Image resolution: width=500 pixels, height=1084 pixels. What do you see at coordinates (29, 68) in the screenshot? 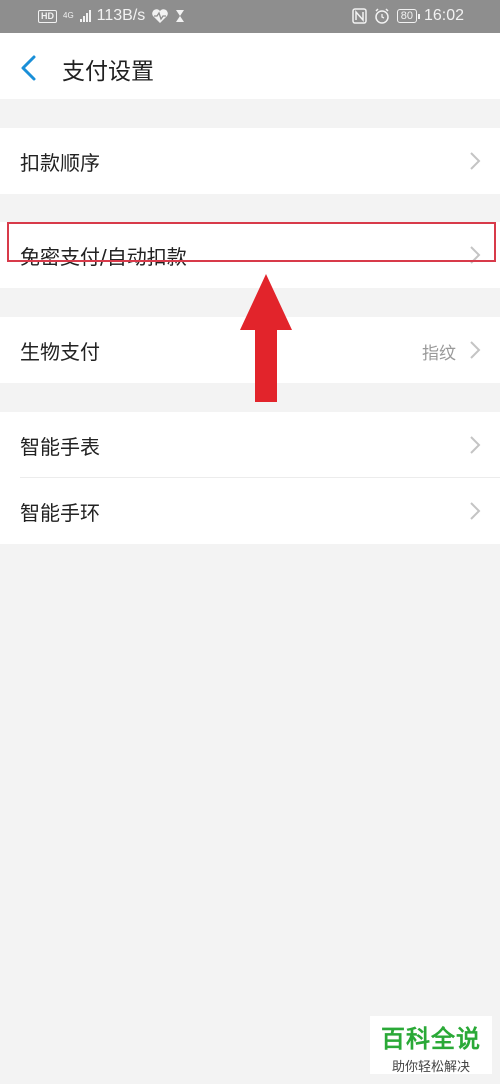
I see `chevron-left-icon` at bounding box center [29, 68].